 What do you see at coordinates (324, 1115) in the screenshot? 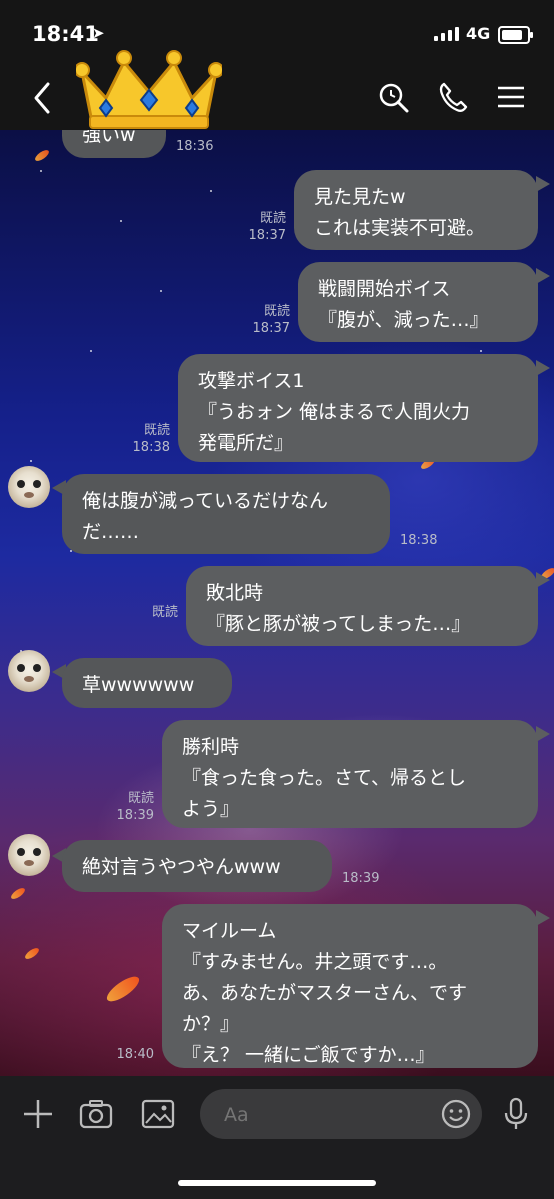
I see `message-input` at bounding box center [324, 1115].